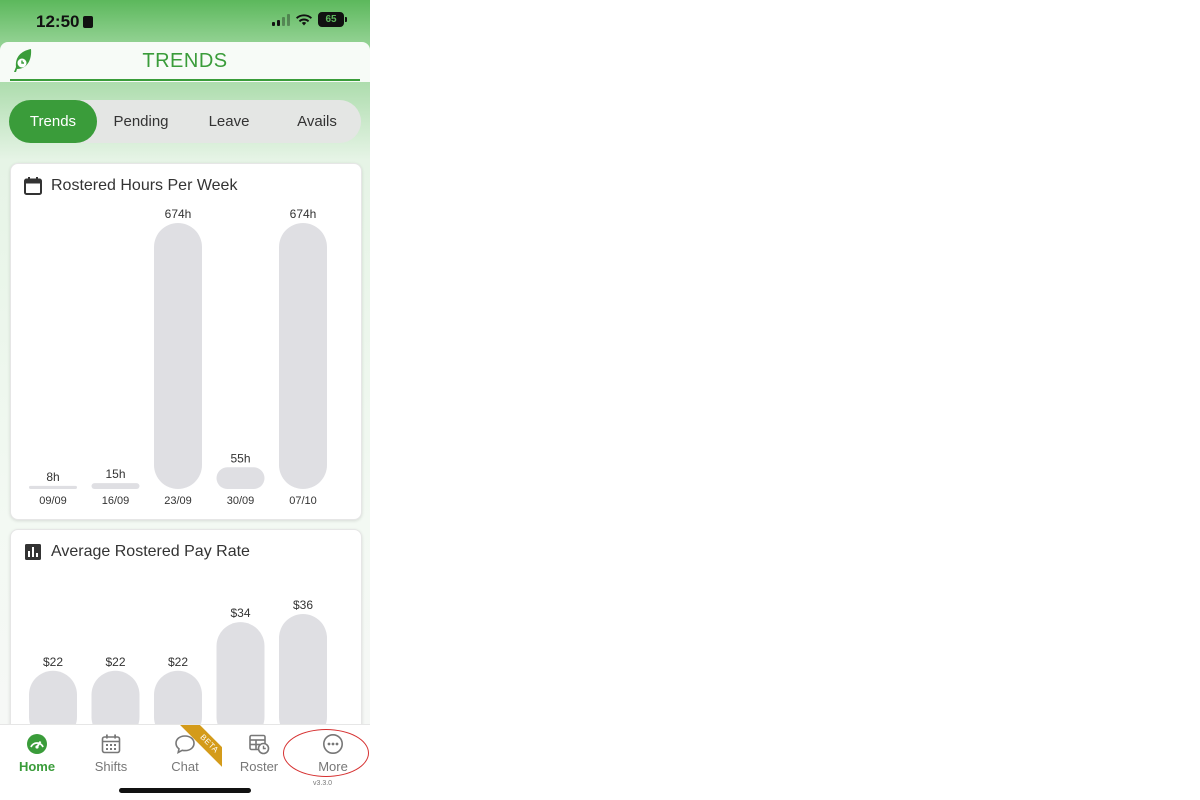 This screenshot has width=1200, height=800. Describe the element at coordinates (317, 121) in the screenshot. I see `tab-avails: Avails` at that location.